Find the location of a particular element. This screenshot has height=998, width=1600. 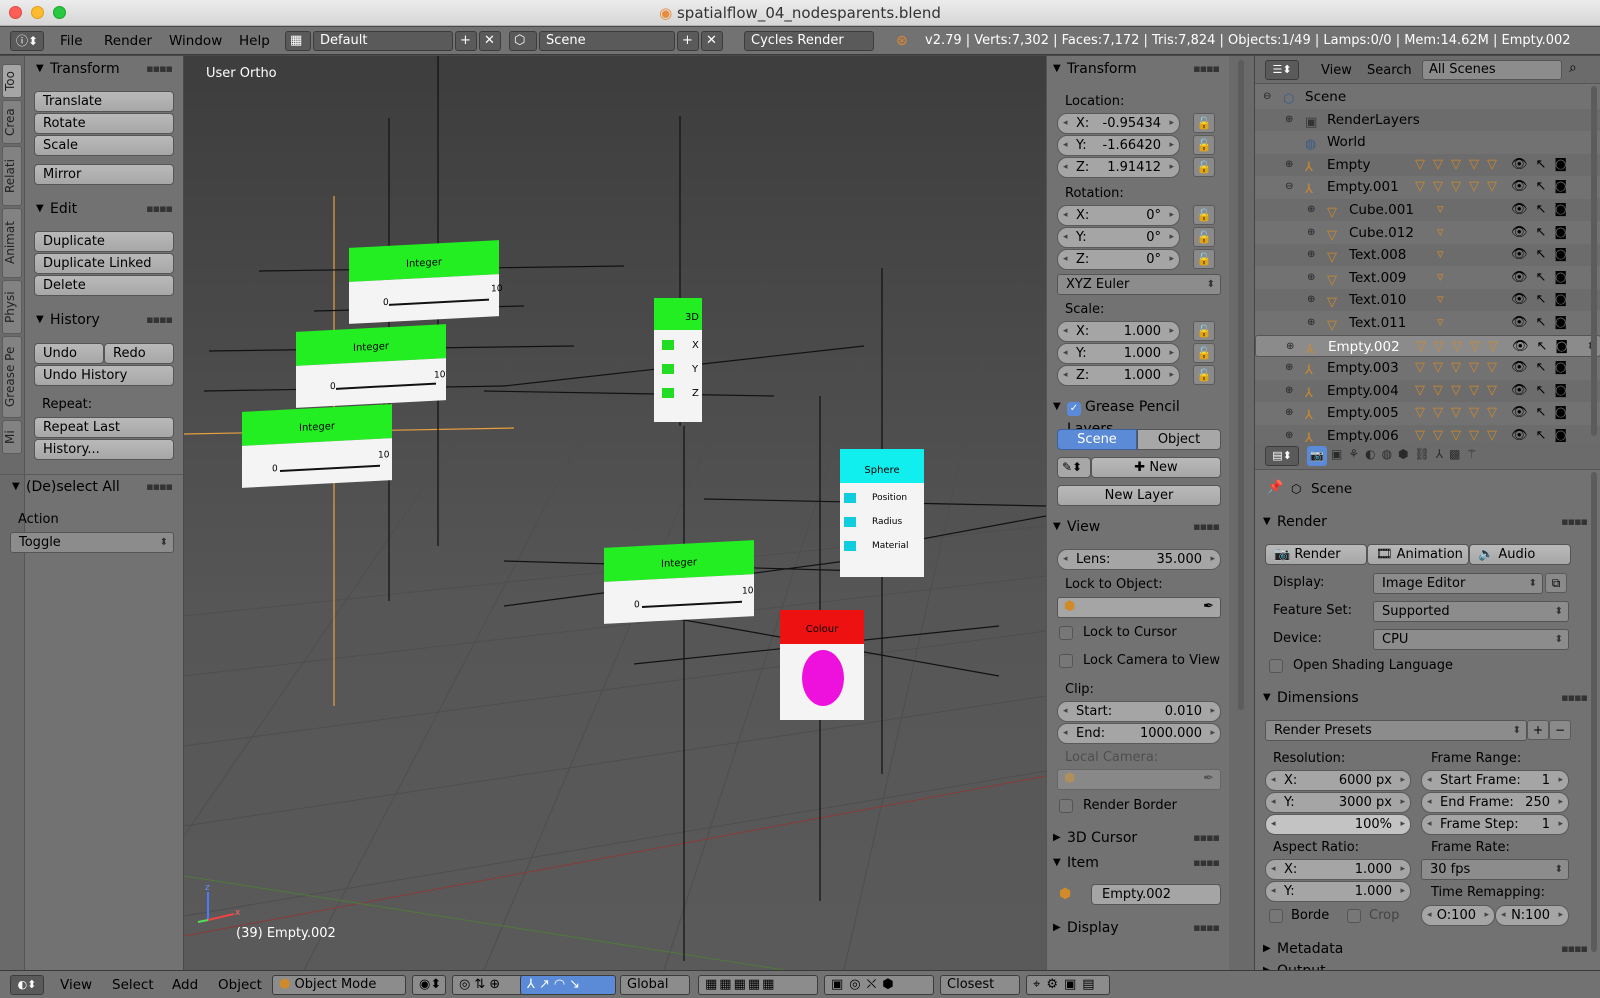

lock-camera-checkbox is located at coordinates (1066, 661).